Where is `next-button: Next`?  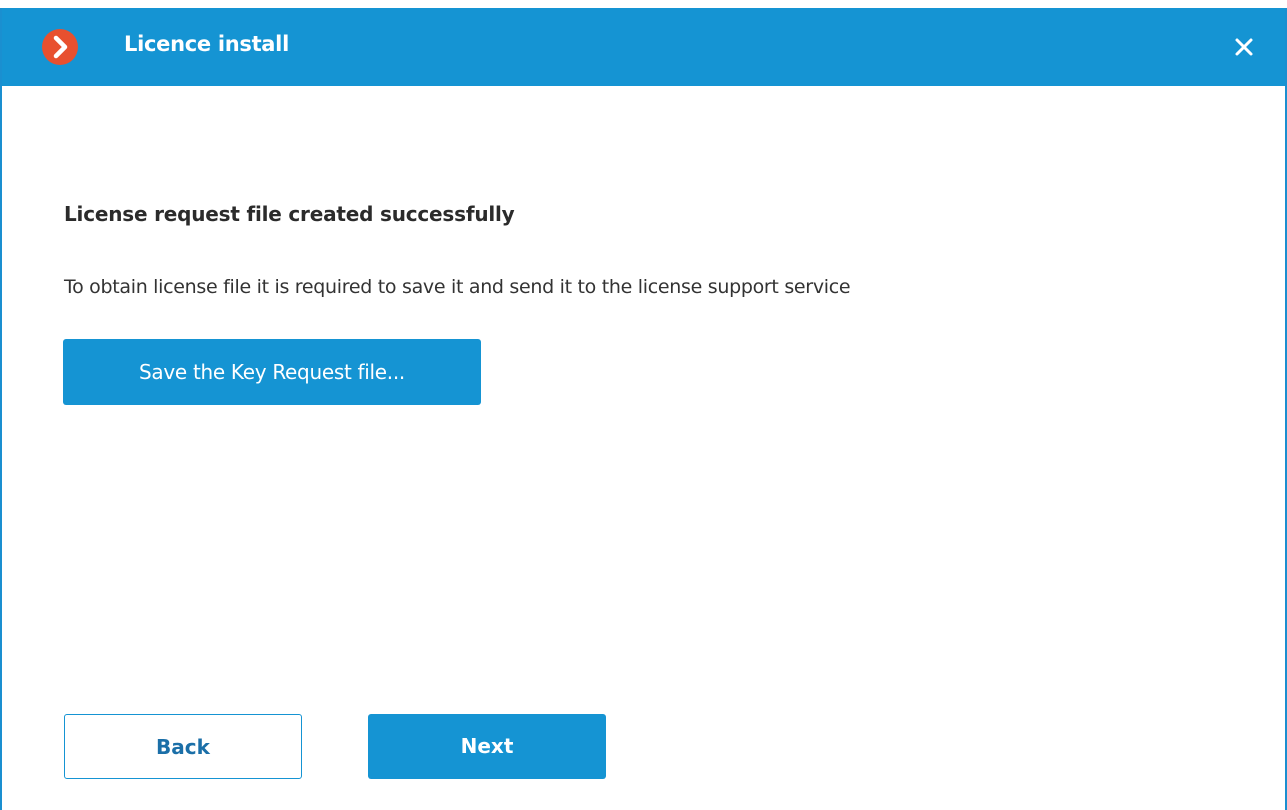
next-button: Next is located at coordinates (487, 746).